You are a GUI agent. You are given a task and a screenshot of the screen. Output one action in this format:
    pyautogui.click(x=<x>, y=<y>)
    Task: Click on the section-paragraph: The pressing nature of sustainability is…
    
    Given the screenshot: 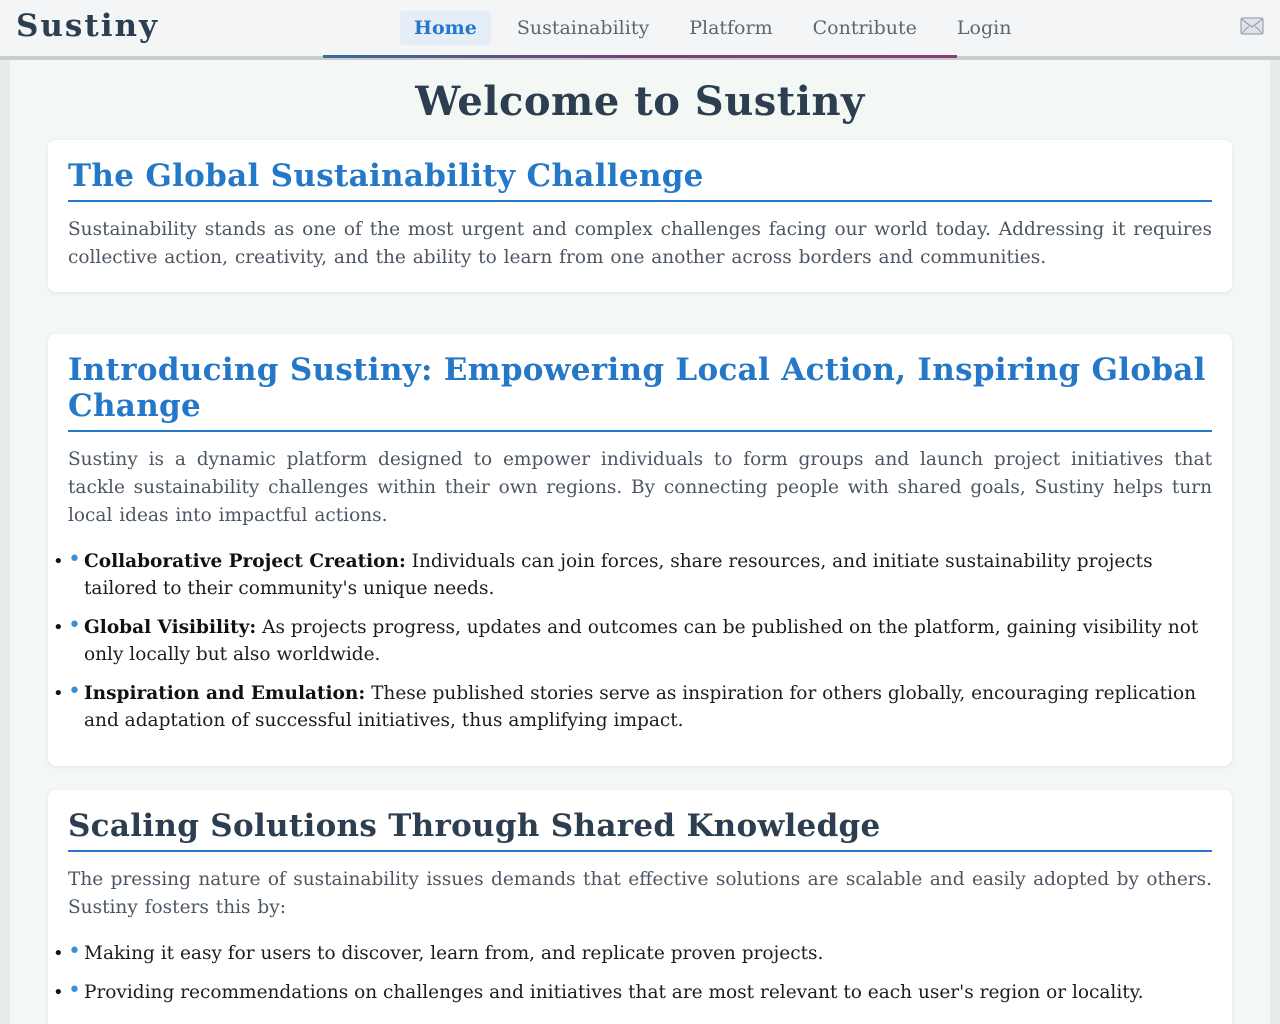 What is the action you would take?
    pyautogui.click(x=640, y=893)
    